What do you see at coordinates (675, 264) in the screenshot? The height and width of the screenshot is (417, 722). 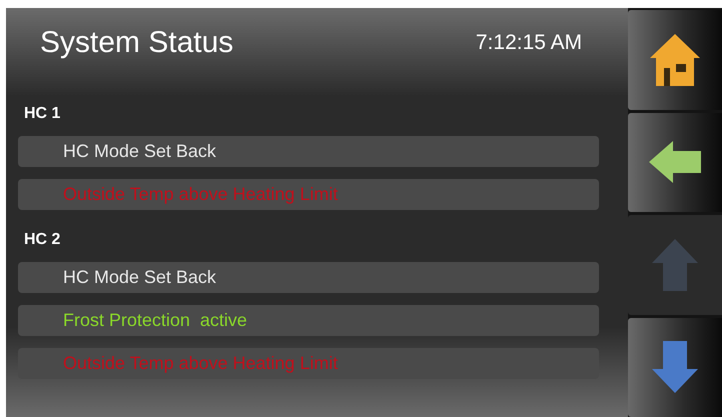 I see `up-arrow-icon` at bounding box center [675, 264].